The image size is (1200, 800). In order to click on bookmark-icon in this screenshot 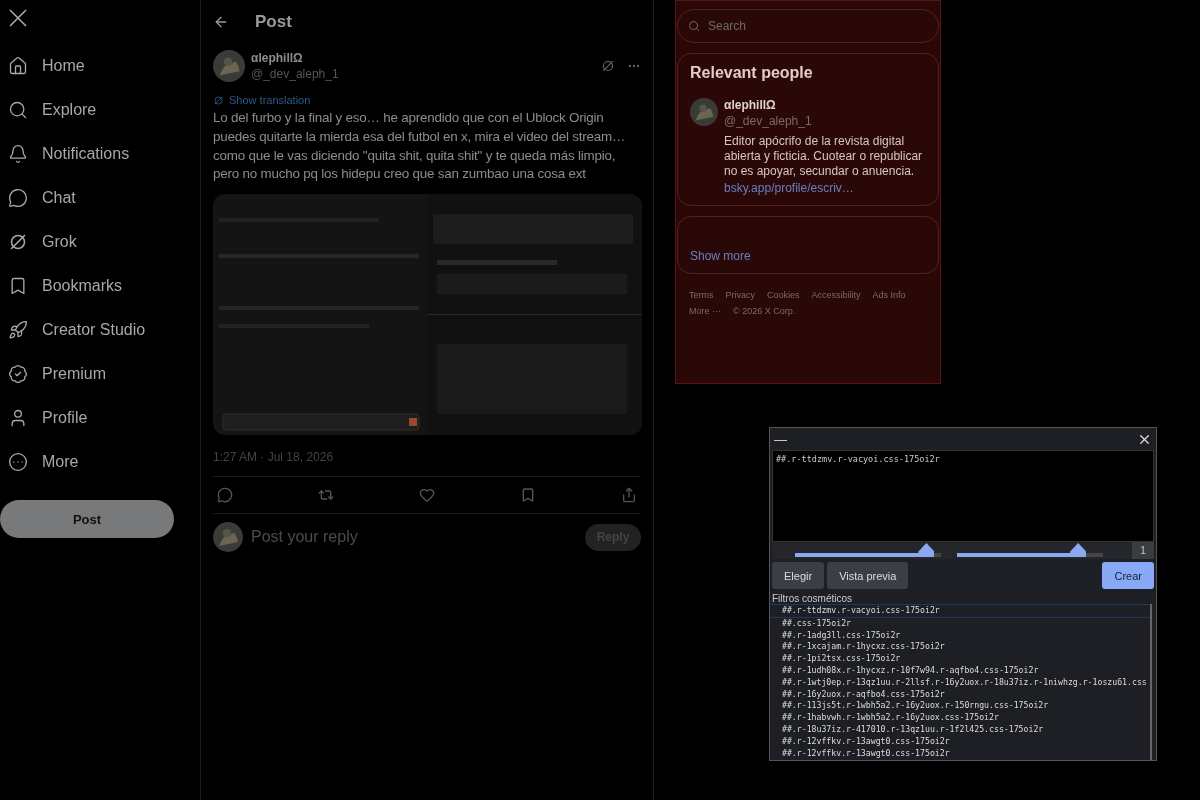, I will do `click(528, 495)`.